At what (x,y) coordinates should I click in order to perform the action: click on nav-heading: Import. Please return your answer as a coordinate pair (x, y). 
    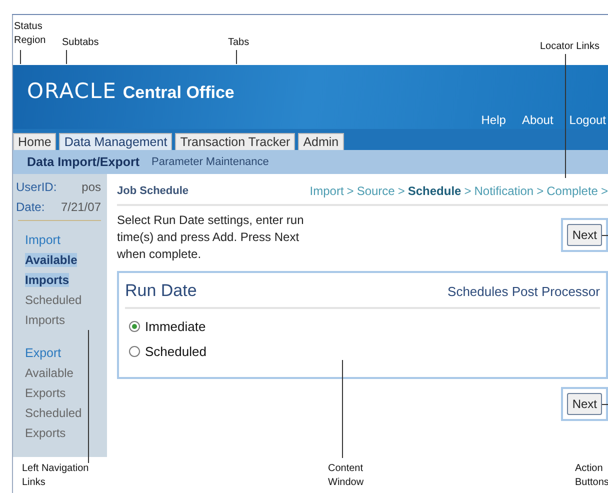
    Looking at the image, I should click on (66, 240).